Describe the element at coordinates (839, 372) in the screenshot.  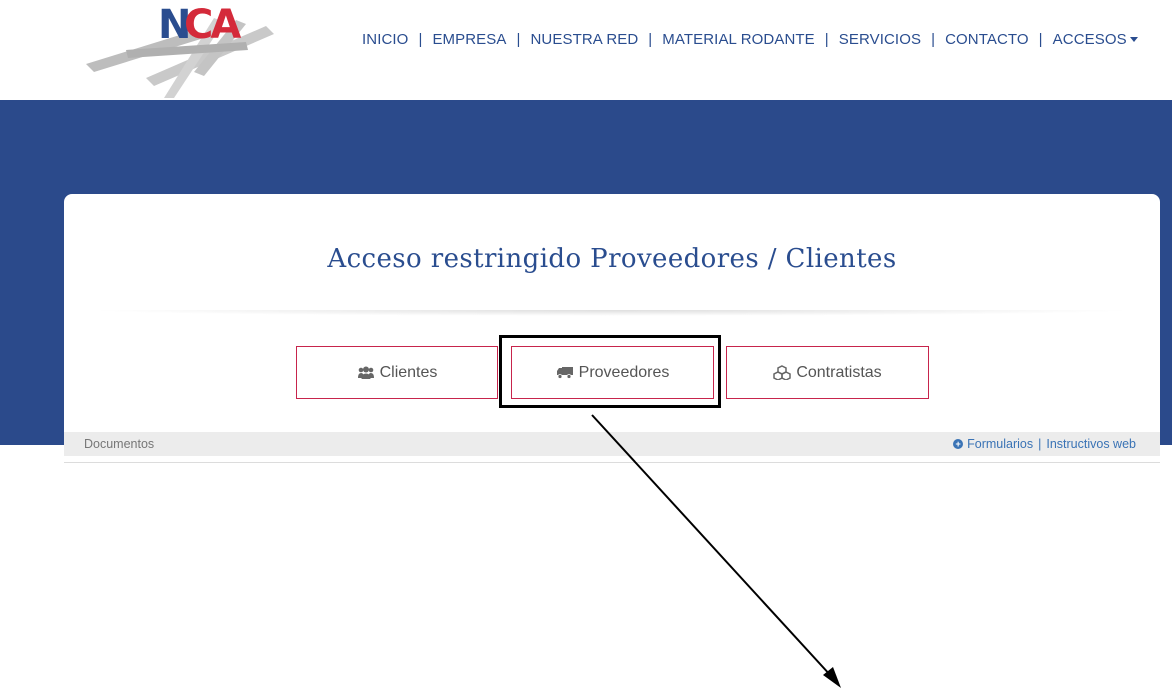
I see `contratistas-label: Contratistas` at that location.